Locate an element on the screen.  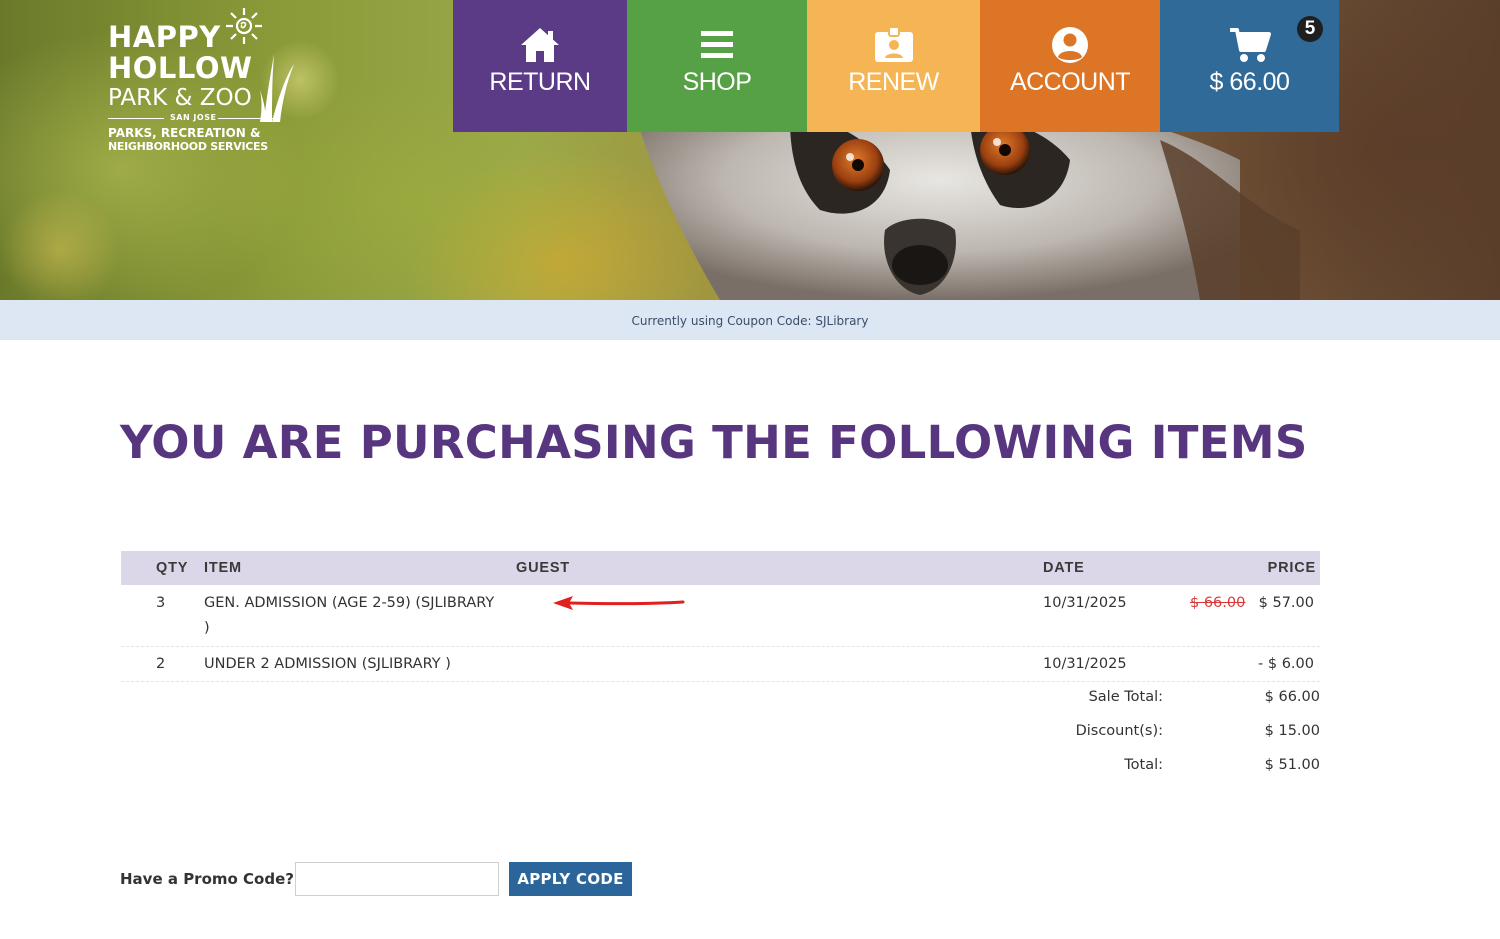
row-item: GEN. ADMISSION (AGE 2-59) (SJLIBRARY is located at coordinates (349, 603).